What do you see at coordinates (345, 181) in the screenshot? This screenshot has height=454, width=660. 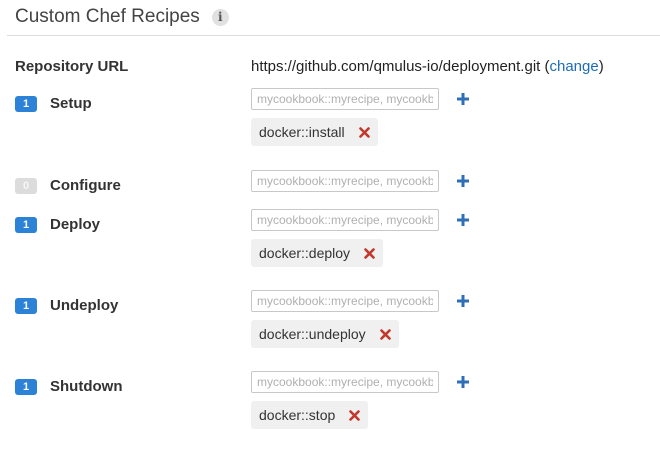 I see `configure-recipe-input` at bounding box center [345, 181].